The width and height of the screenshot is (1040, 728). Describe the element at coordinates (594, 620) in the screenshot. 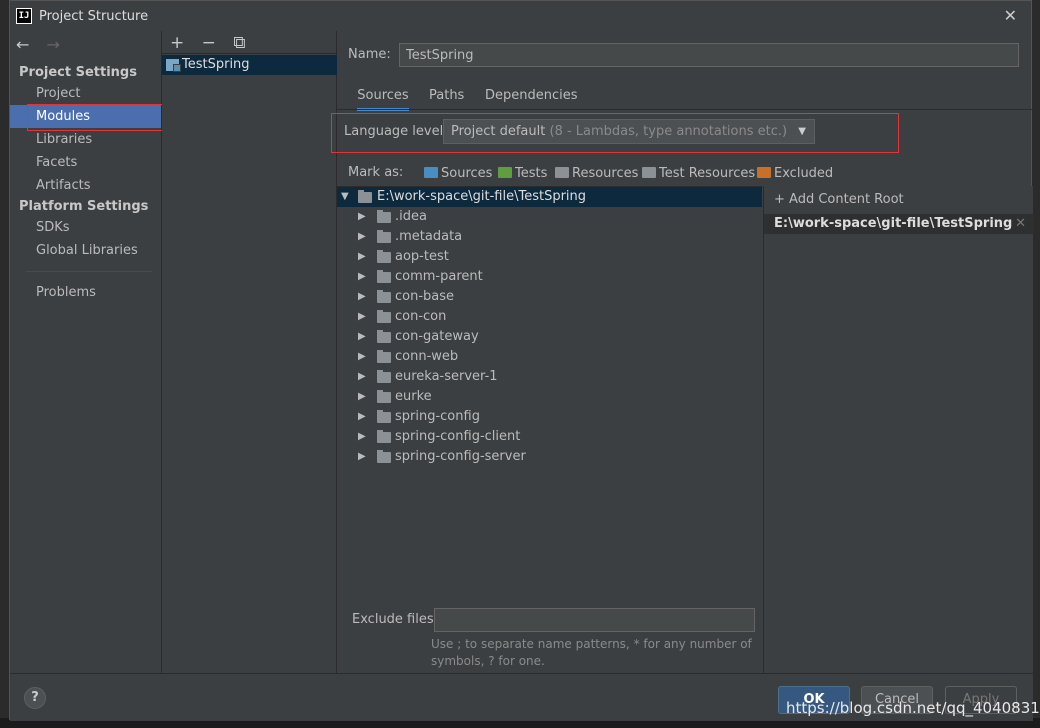

I see `exclude-files-field` at that location.